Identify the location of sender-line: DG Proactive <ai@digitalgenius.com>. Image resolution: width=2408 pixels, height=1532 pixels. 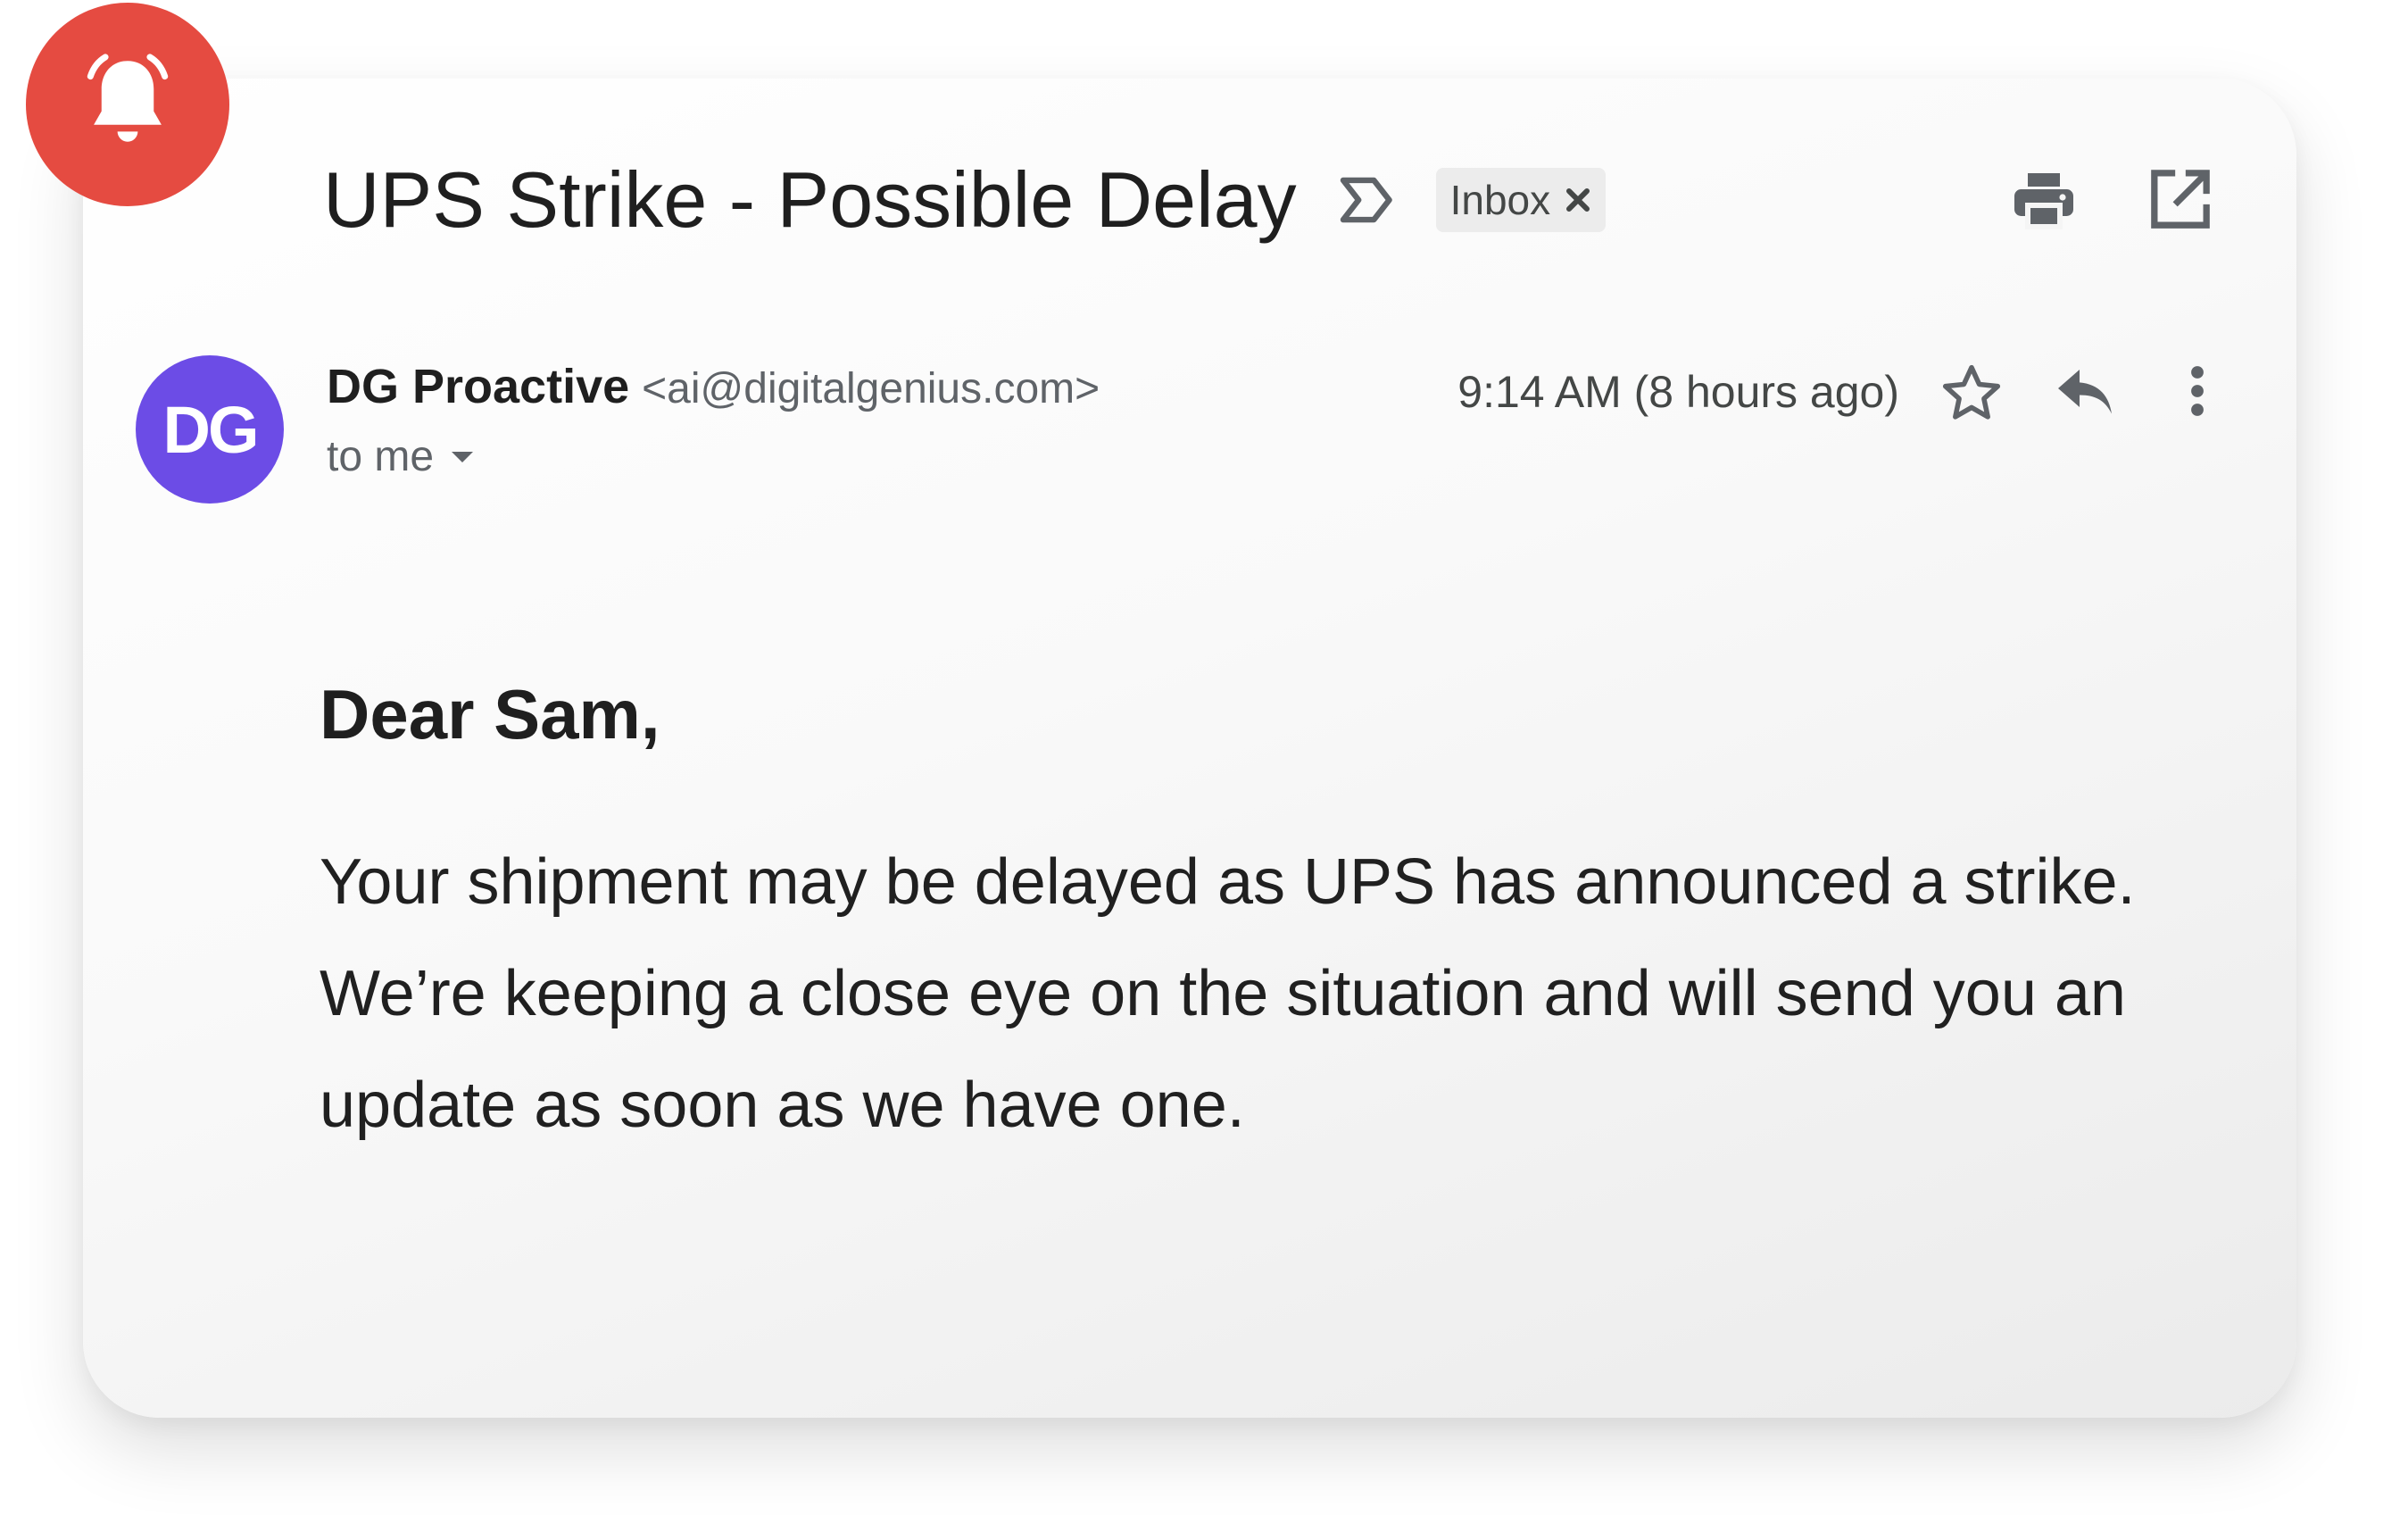
(713, 386).